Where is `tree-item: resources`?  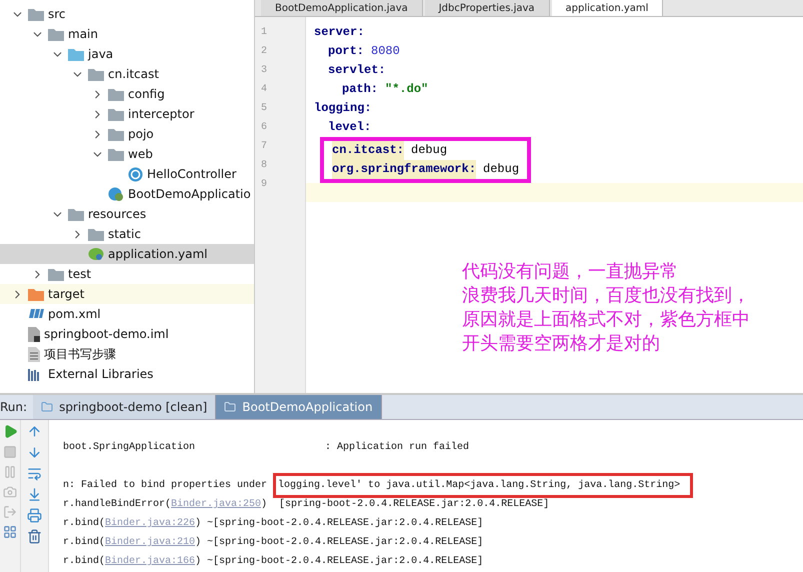 tree-item: resources is located at coordinates (127, 214).